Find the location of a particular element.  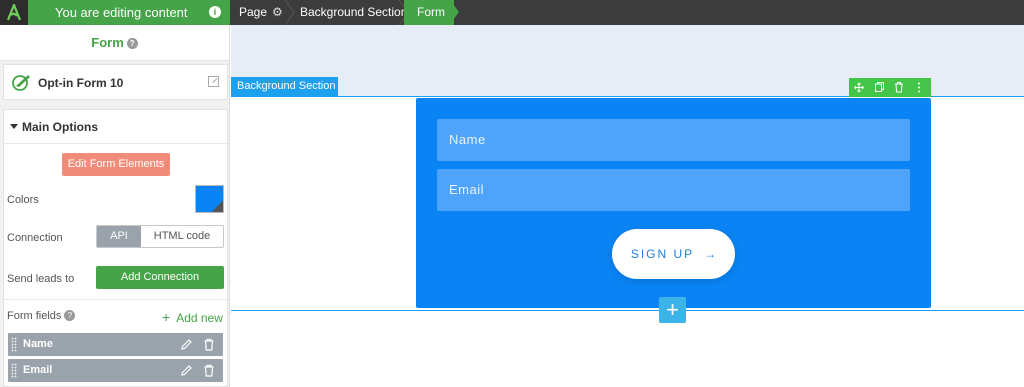

element-header: Opt-in Form 10 is located at coordinates (115, 82).